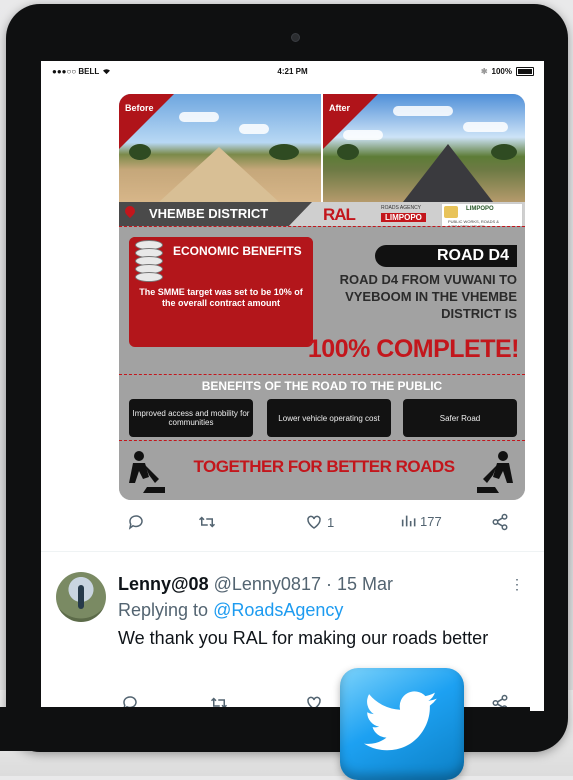  I want to click on road-tag: ROAD D4, so click(446, 256).